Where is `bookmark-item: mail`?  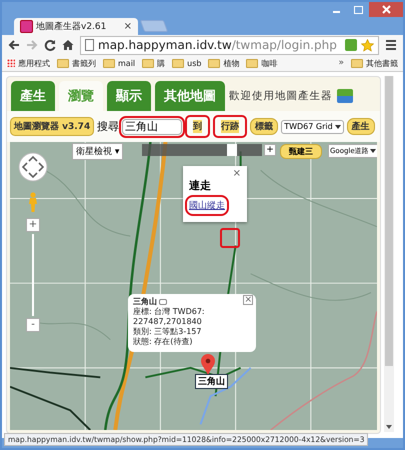 bookmark-item: mail is located at coordinates (119, 63).